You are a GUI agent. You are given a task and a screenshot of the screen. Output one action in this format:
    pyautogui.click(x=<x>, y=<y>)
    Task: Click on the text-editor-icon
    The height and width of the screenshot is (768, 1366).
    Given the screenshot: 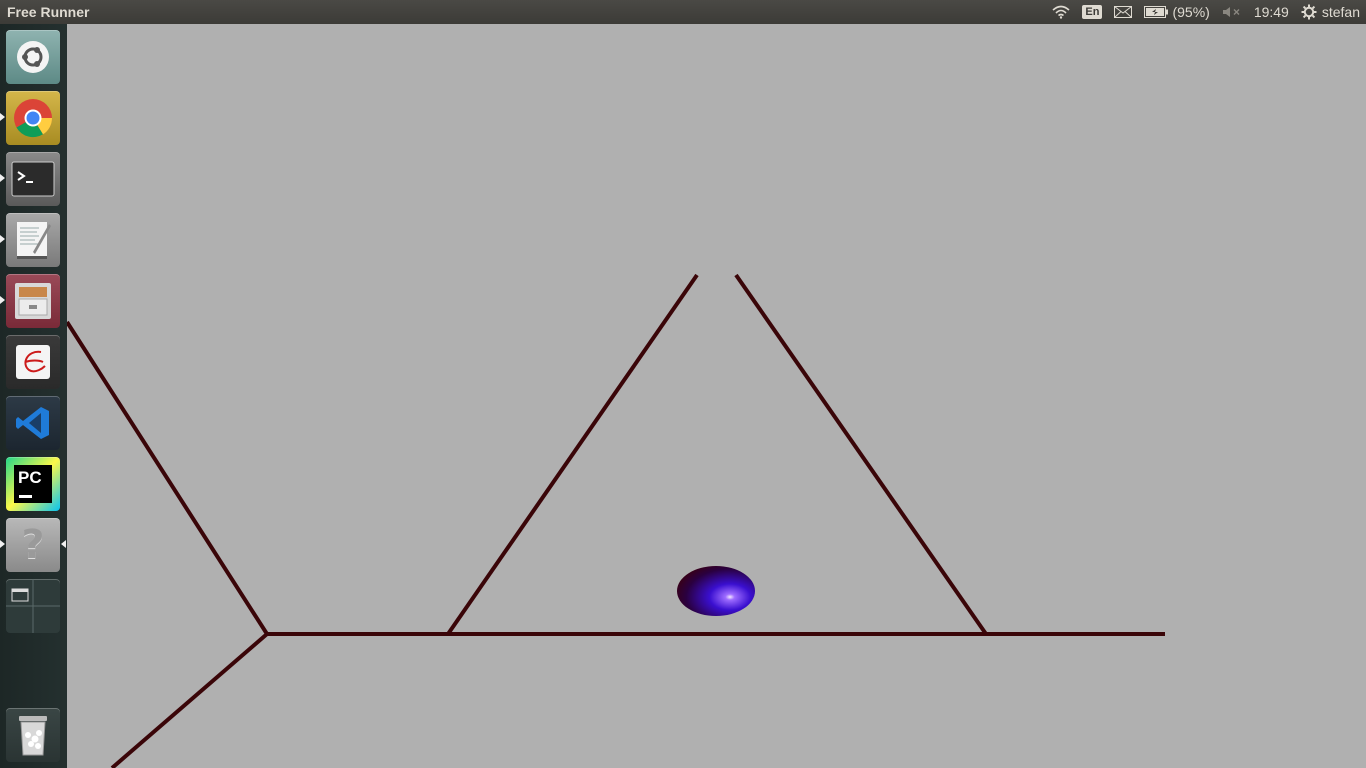 What is the action you would take?
    pyautogui.click(x=34, y=240)
    